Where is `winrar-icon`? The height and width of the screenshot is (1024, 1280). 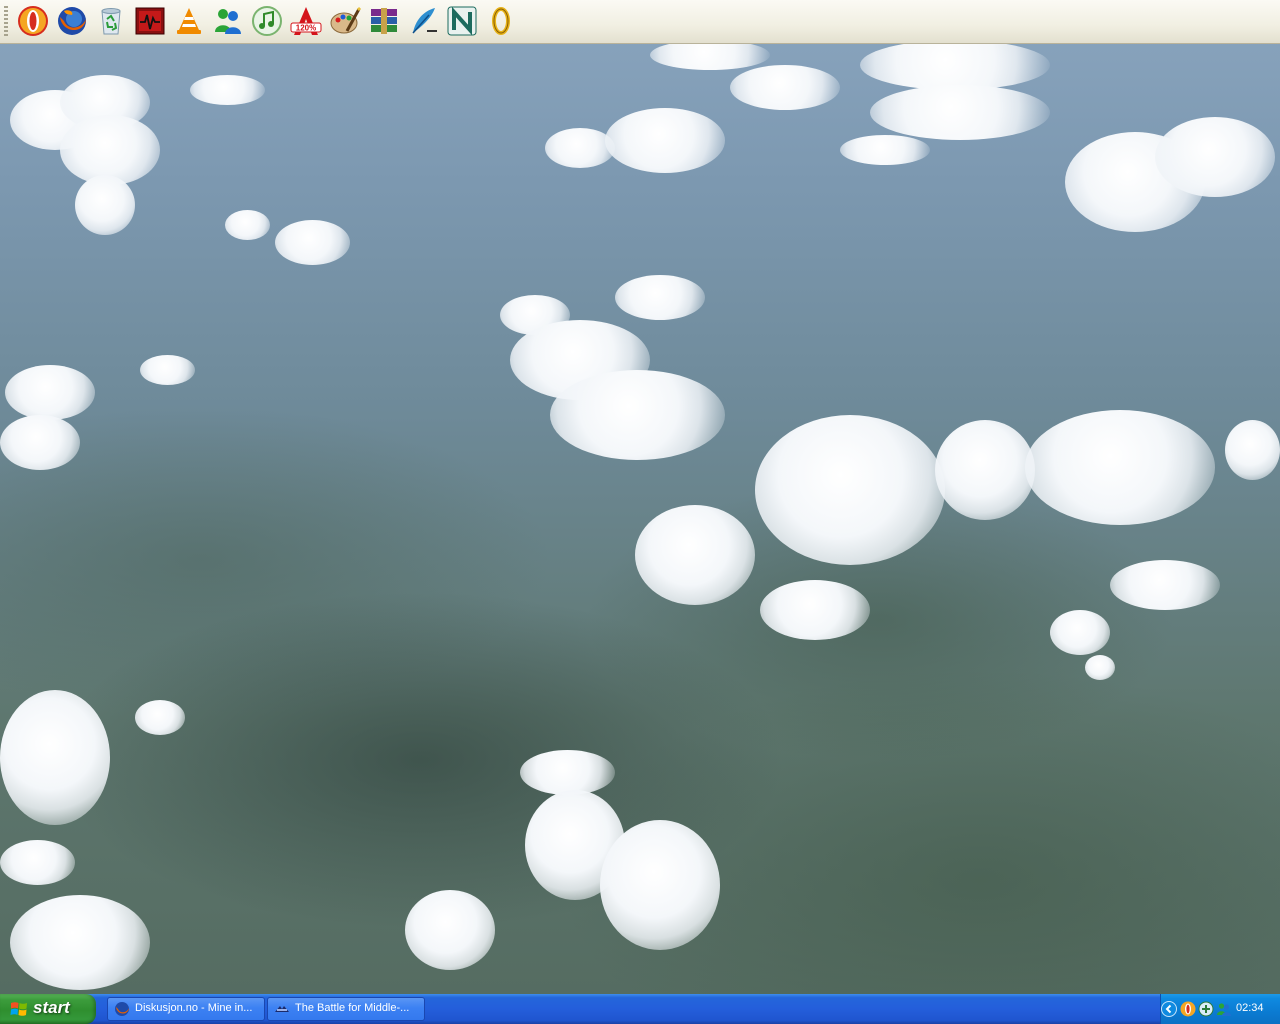
winrar-icon is located at coordinates (384, 21).